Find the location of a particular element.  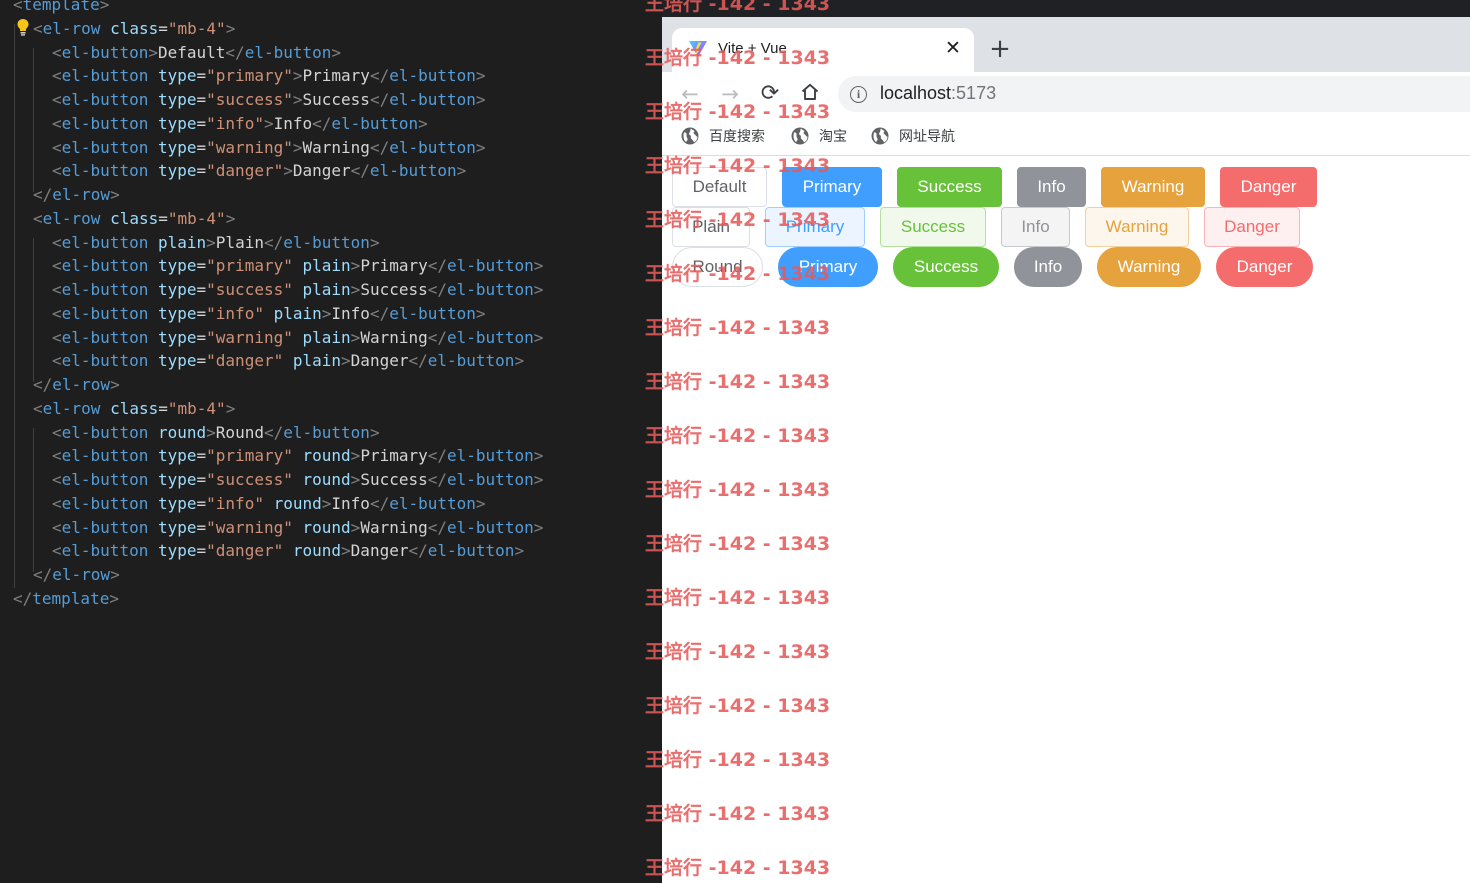

code-line: </template> is located at coordinates (66, 599).